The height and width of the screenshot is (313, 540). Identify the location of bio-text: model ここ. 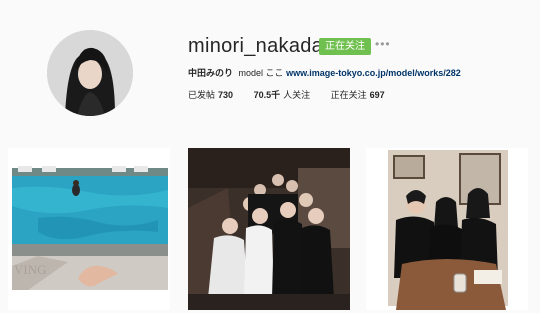
(261, 73).